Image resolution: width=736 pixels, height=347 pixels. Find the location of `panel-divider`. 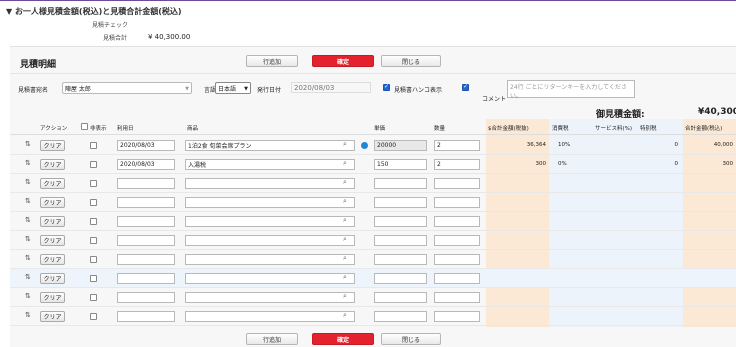

panel-divider is located at coordinates (373, 73).